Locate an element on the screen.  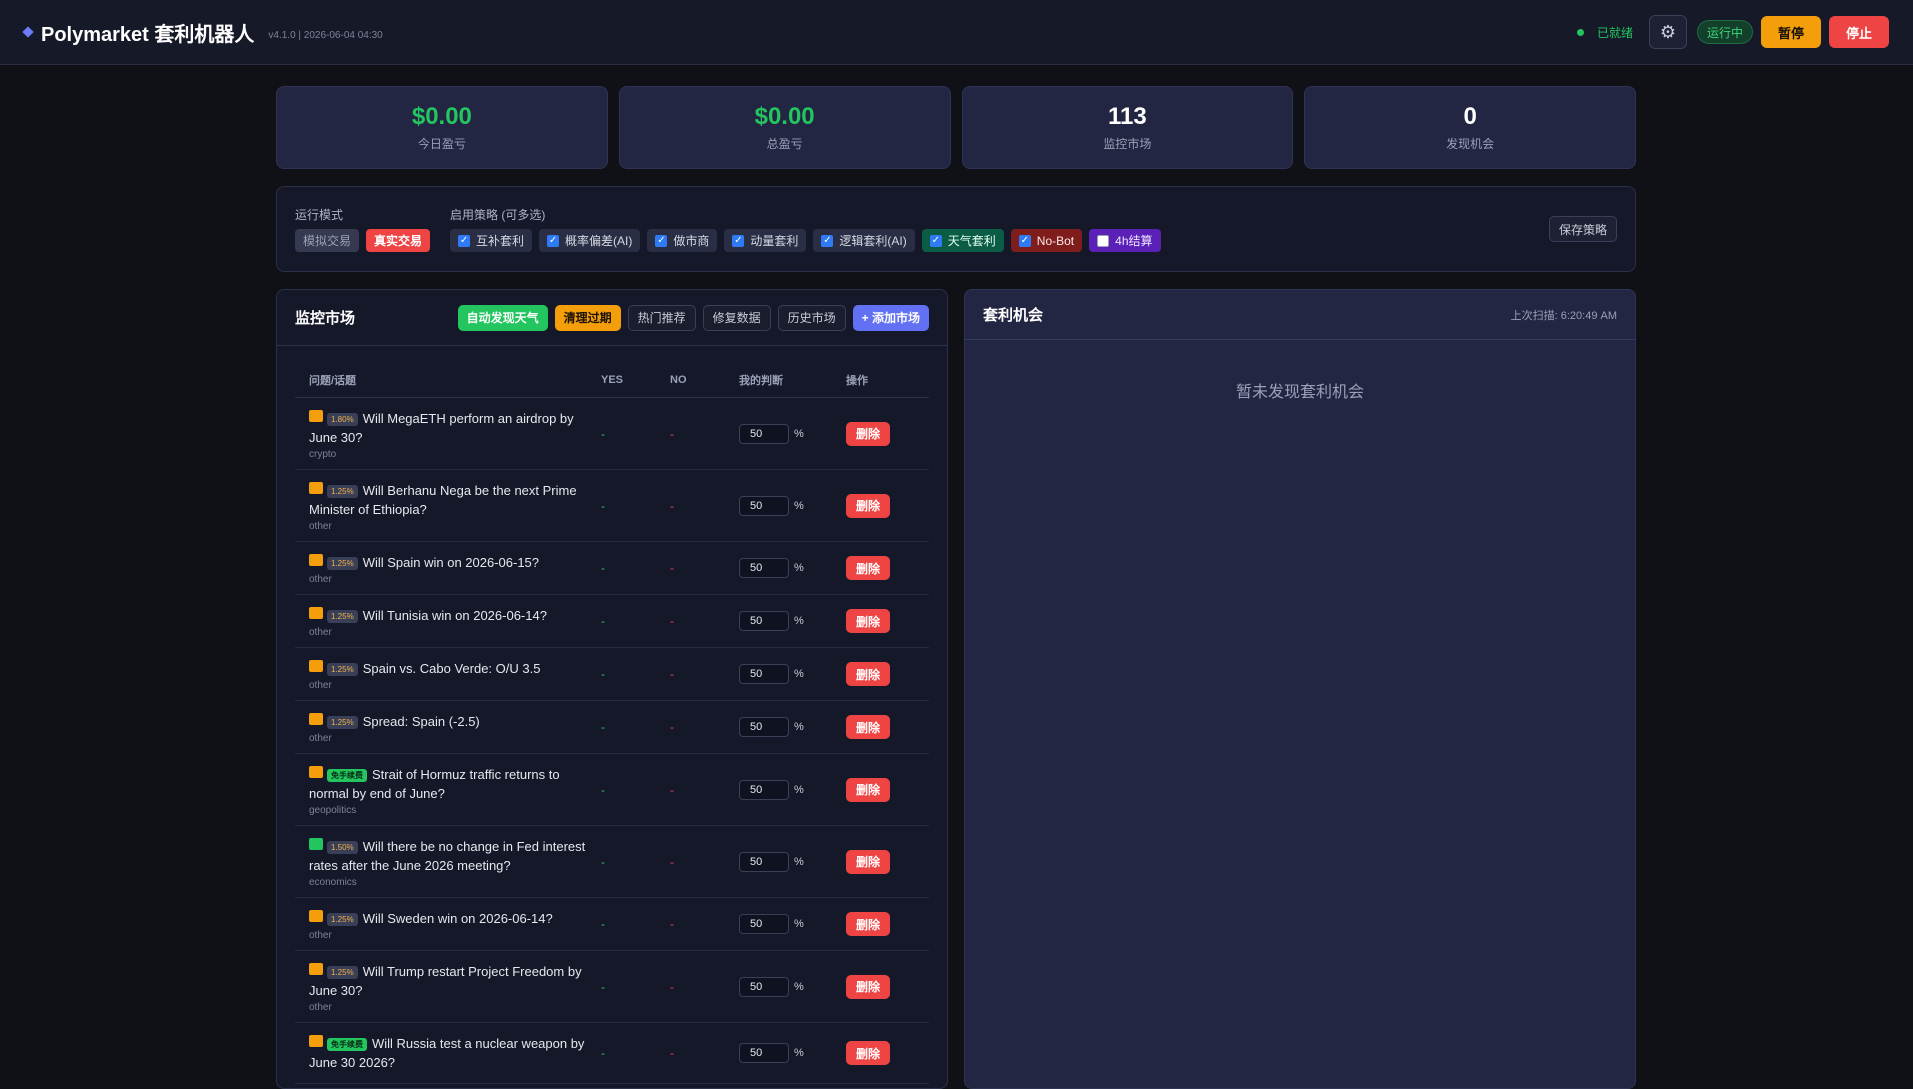
mode-real-button: 真实交易 is located at coordinates (398, 240).